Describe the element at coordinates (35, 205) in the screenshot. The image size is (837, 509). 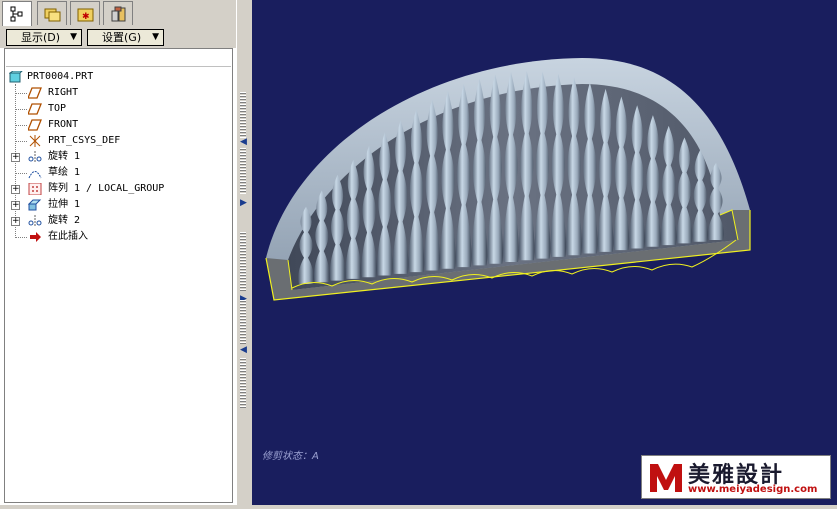
I see `extrude-icon` at that location.